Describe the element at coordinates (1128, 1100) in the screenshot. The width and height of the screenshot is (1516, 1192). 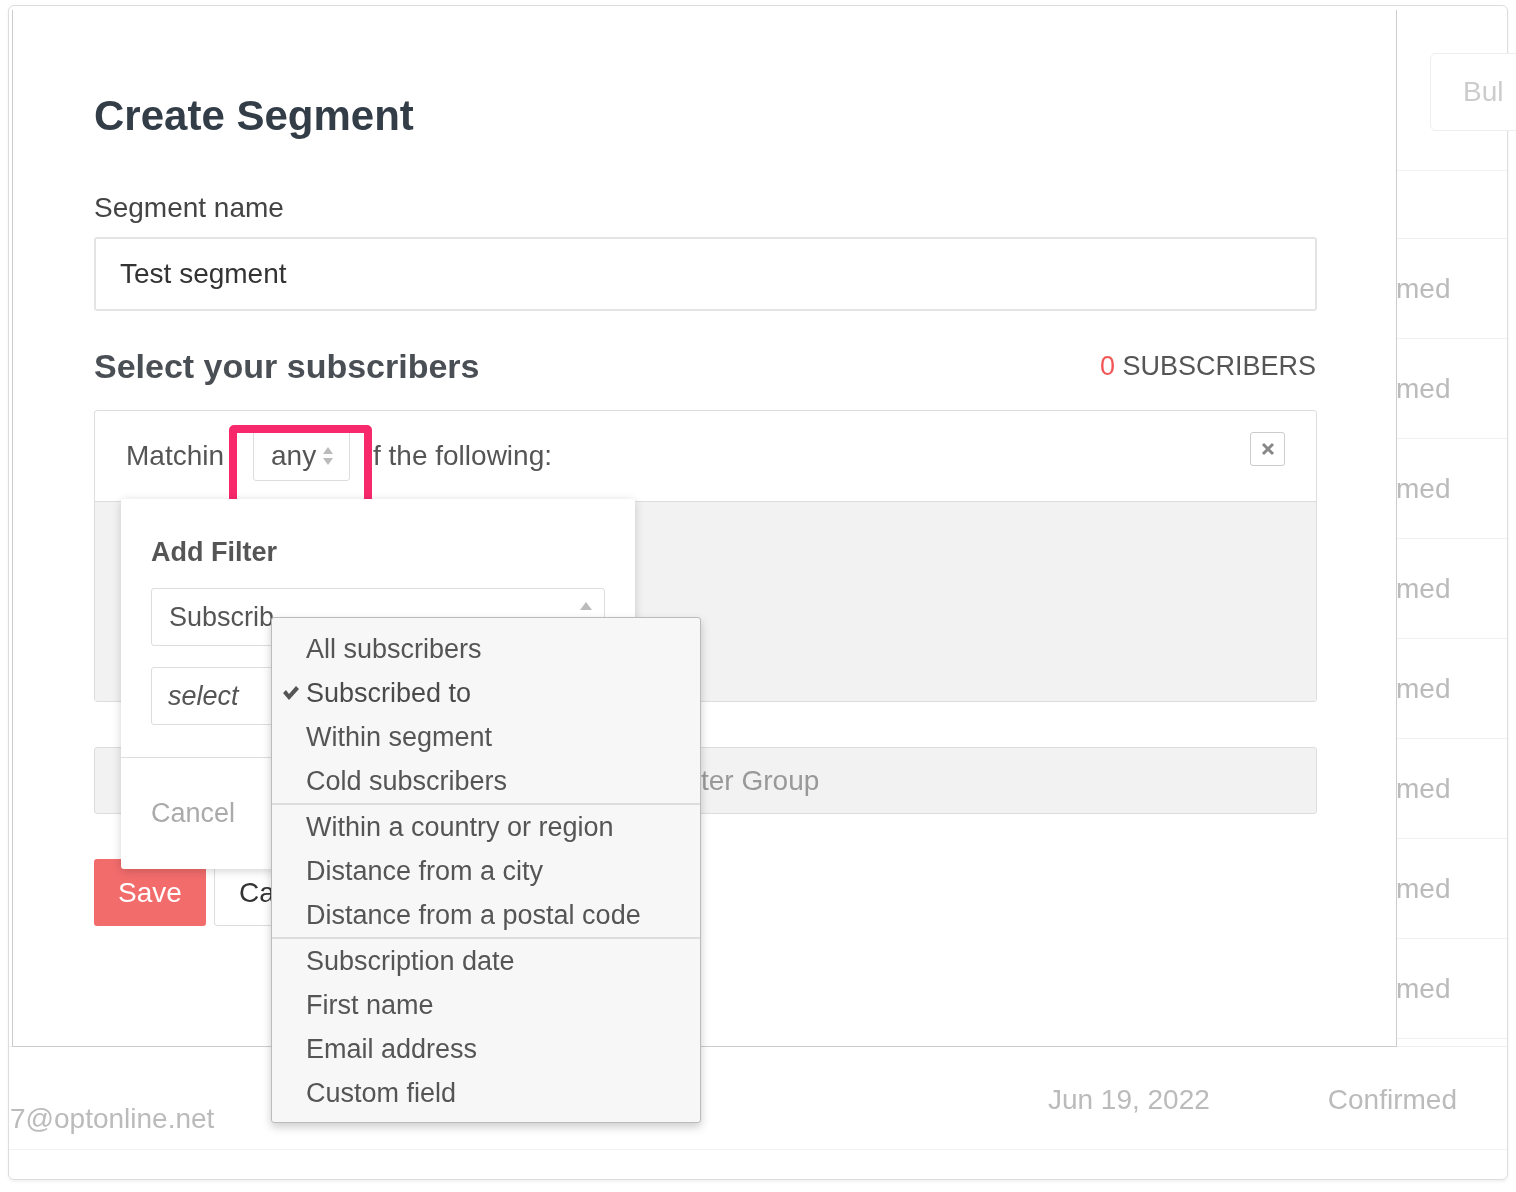
I see `date-cell-text: Jun 19, 2022` at that location.